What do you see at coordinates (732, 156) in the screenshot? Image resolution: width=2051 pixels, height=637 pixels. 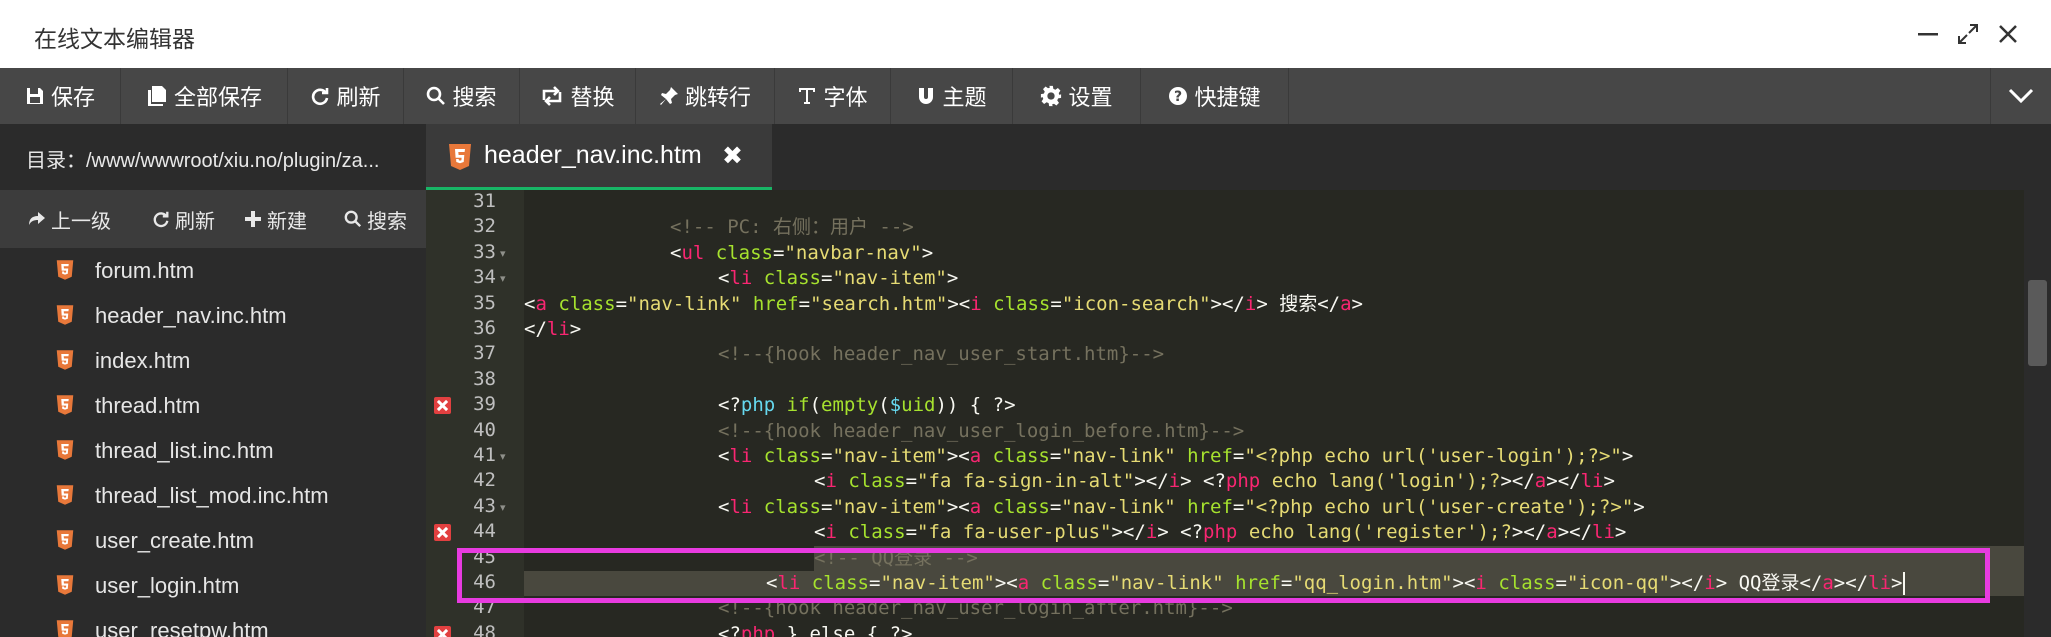 I see `tab-close-icon: ✖` at bounding box center [732, 156].